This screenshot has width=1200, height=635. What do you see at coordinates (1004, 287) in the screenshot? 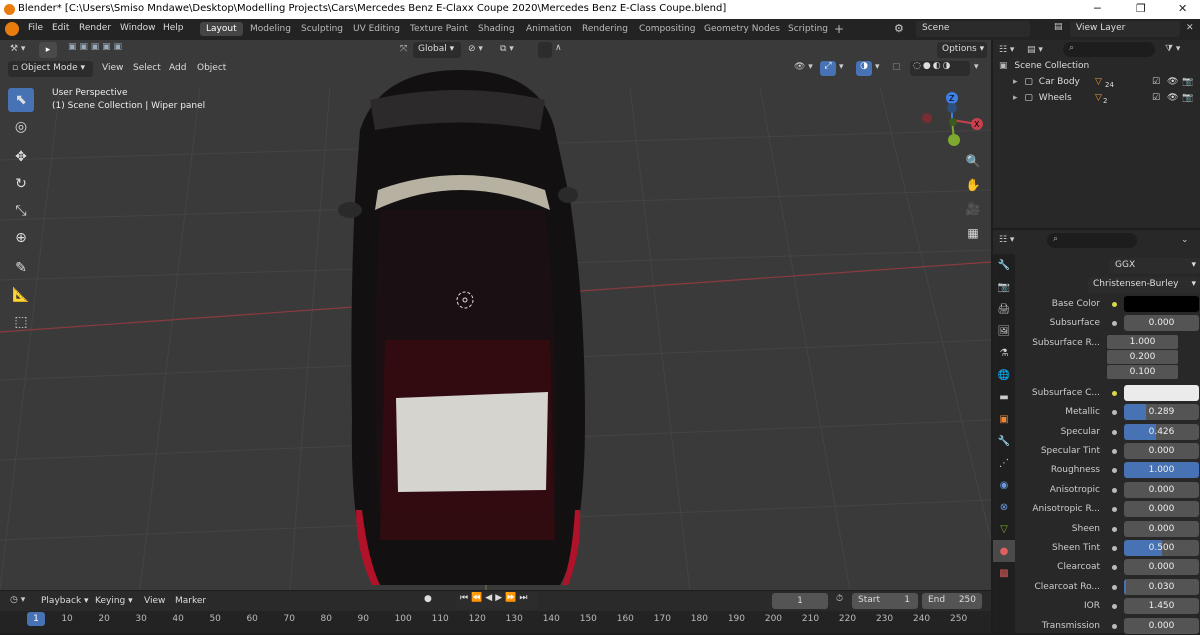
I see `render-tab-icon: 📷` at bounding box center [1004, 287].